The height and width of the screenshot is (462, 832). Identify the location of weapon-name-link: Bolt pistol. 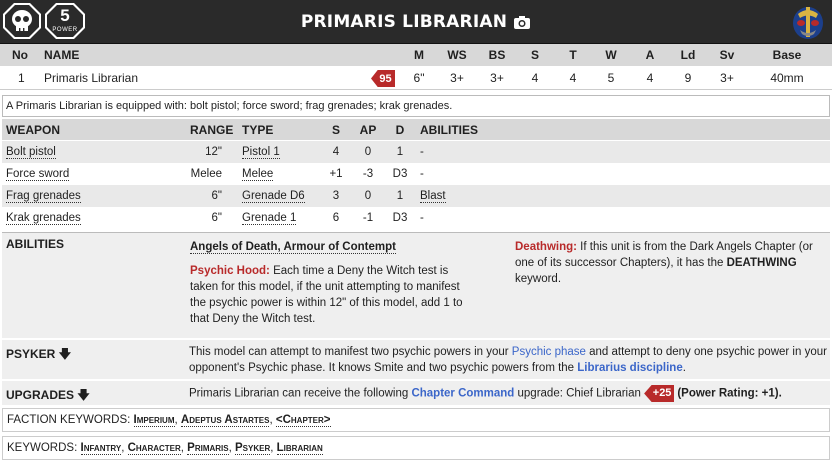
(31, 152).